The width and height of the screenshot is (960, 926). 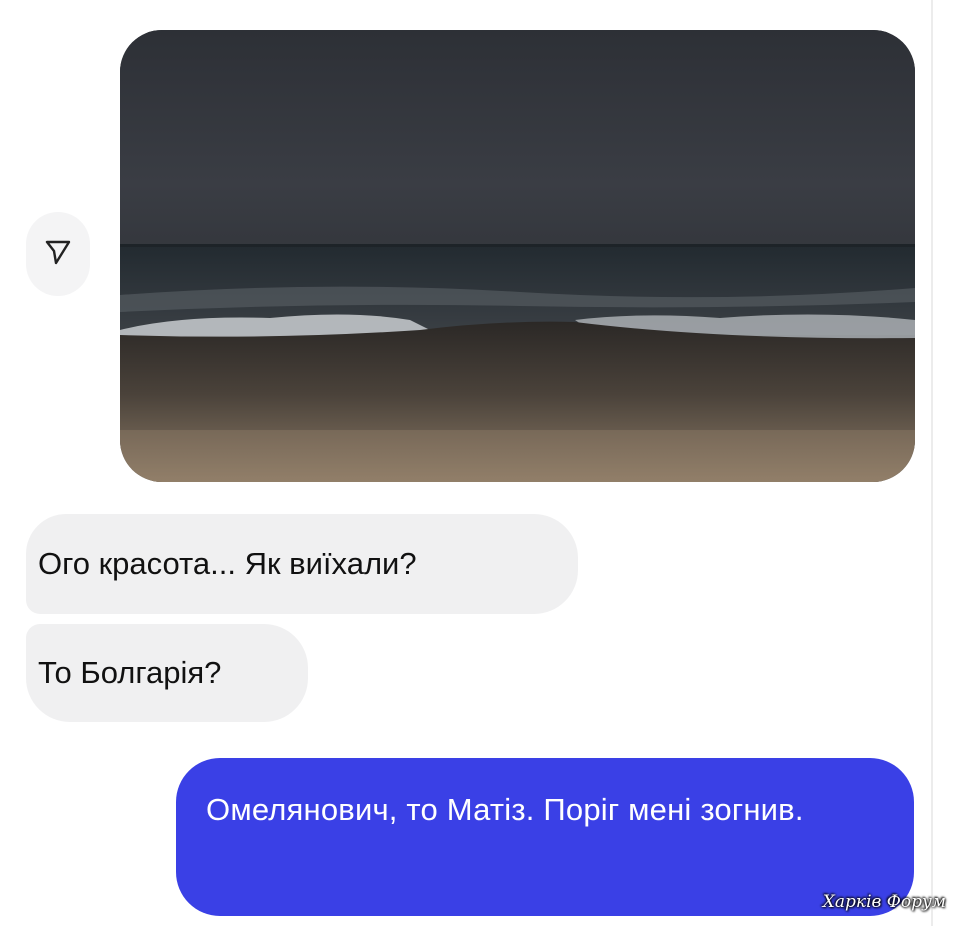 What do you see at coordinates (505, 809) in the screenshot?
I see `message-text: Омелянович, то Матіз. Поріг мені зогнив.` at bounding box center [505, 809].